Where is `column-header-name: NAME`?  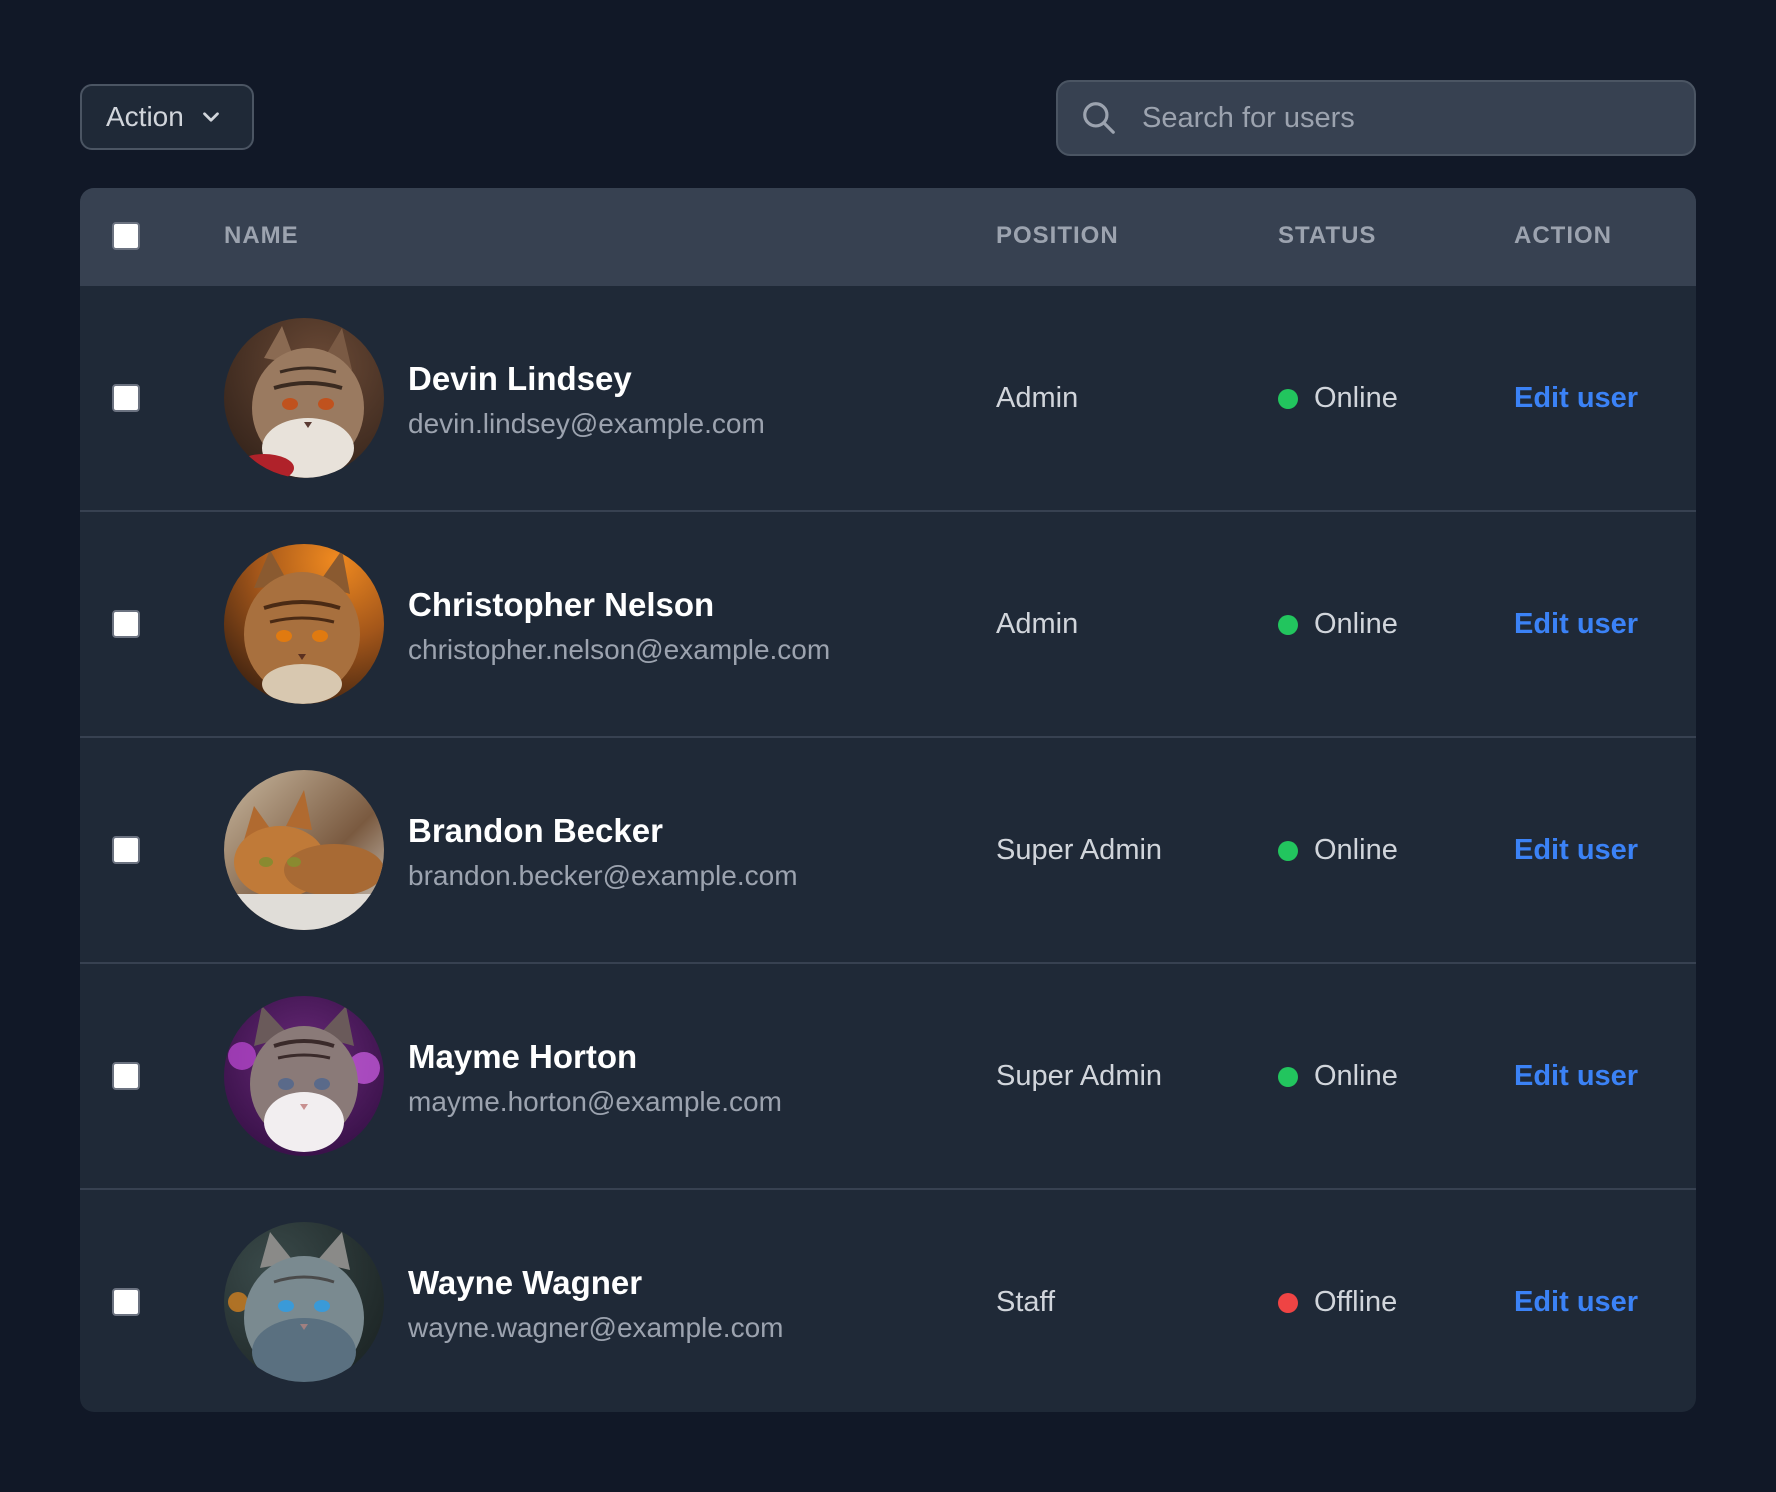
column-header-name: NAME is located at coordinates (261, 235).